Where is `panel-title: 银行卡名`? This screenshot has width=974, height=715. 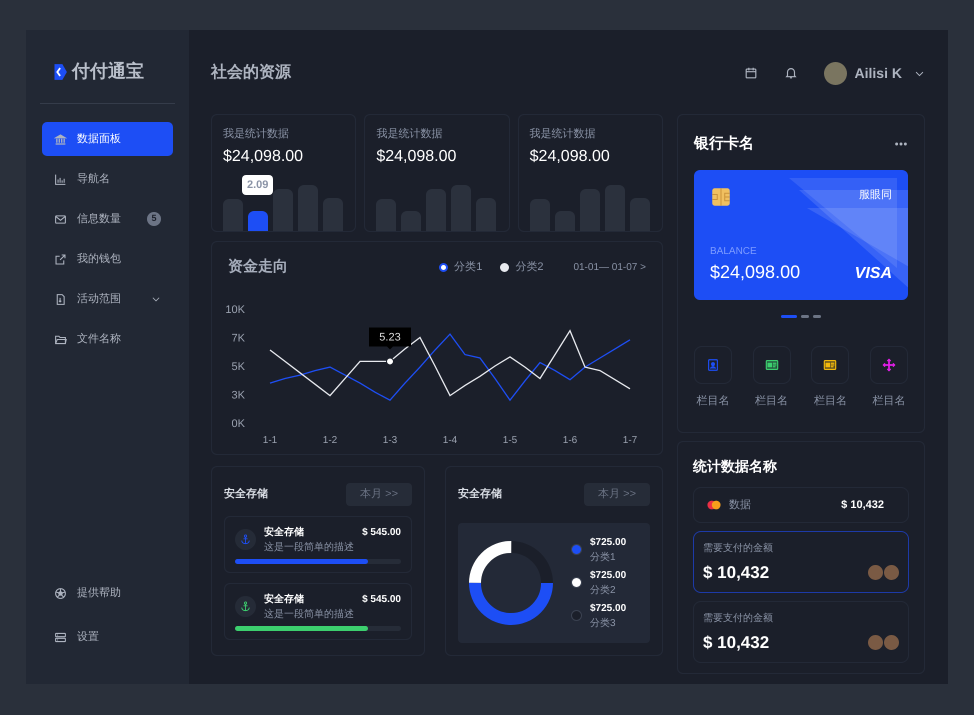
panel-title: 银行卡名 is located at coordinates (724, 144).